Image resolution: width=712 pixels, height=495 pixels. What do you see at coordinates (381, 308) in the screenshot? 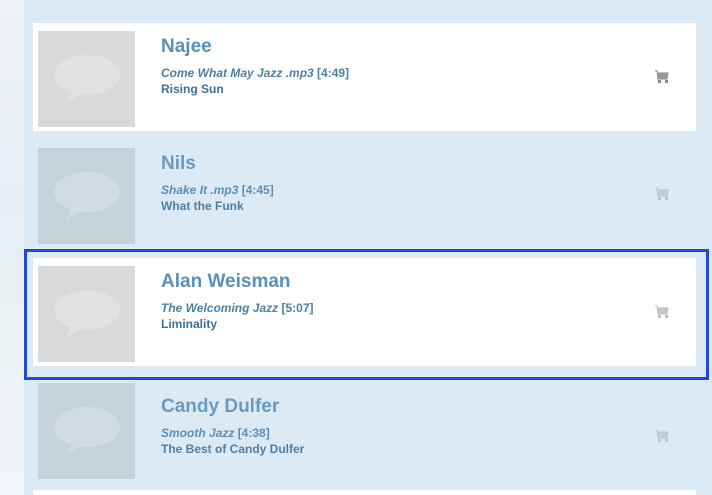
I see `song-line: The Welcoming Jazz [5:07]` at bounding box center [381, 308].